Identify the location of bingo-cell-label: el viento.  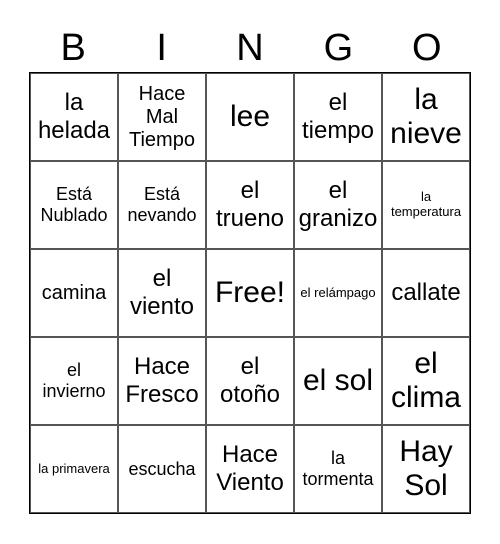
(162, 292).